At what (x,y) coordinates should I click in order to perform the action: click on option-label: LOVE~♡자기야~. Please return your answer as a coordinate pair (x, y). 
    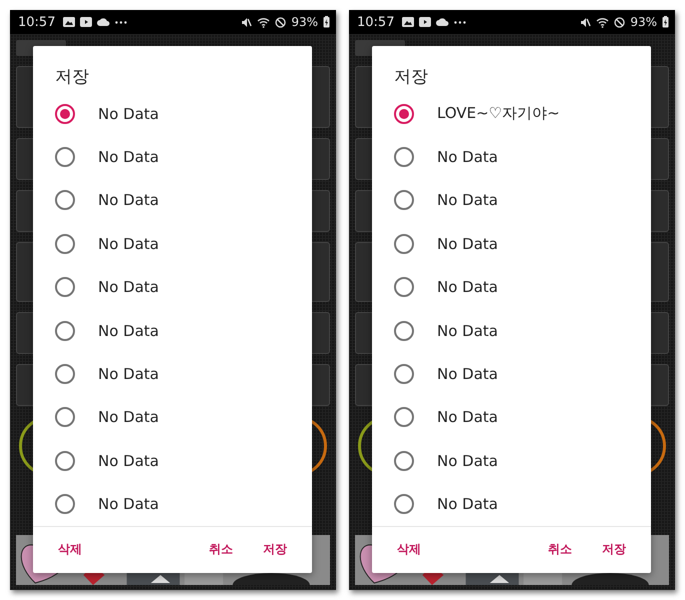
    Looking at the image, I should click on (498, 114).